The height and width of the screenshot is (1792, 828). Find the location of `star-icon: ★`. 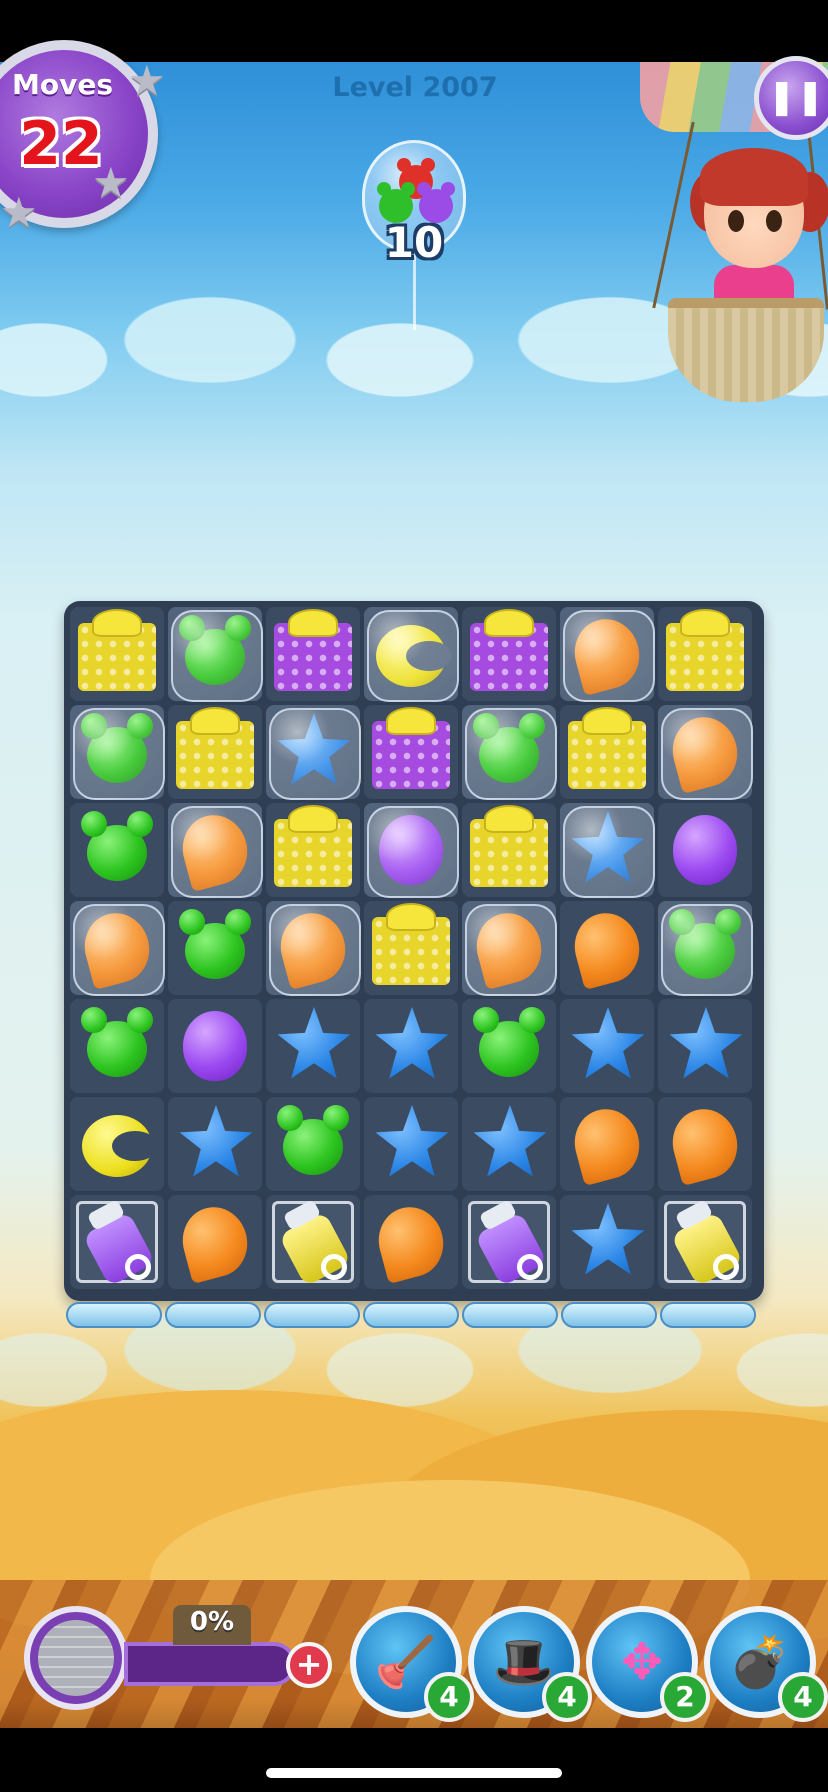

star-icon: ★ is located at coordinates (19, 212).